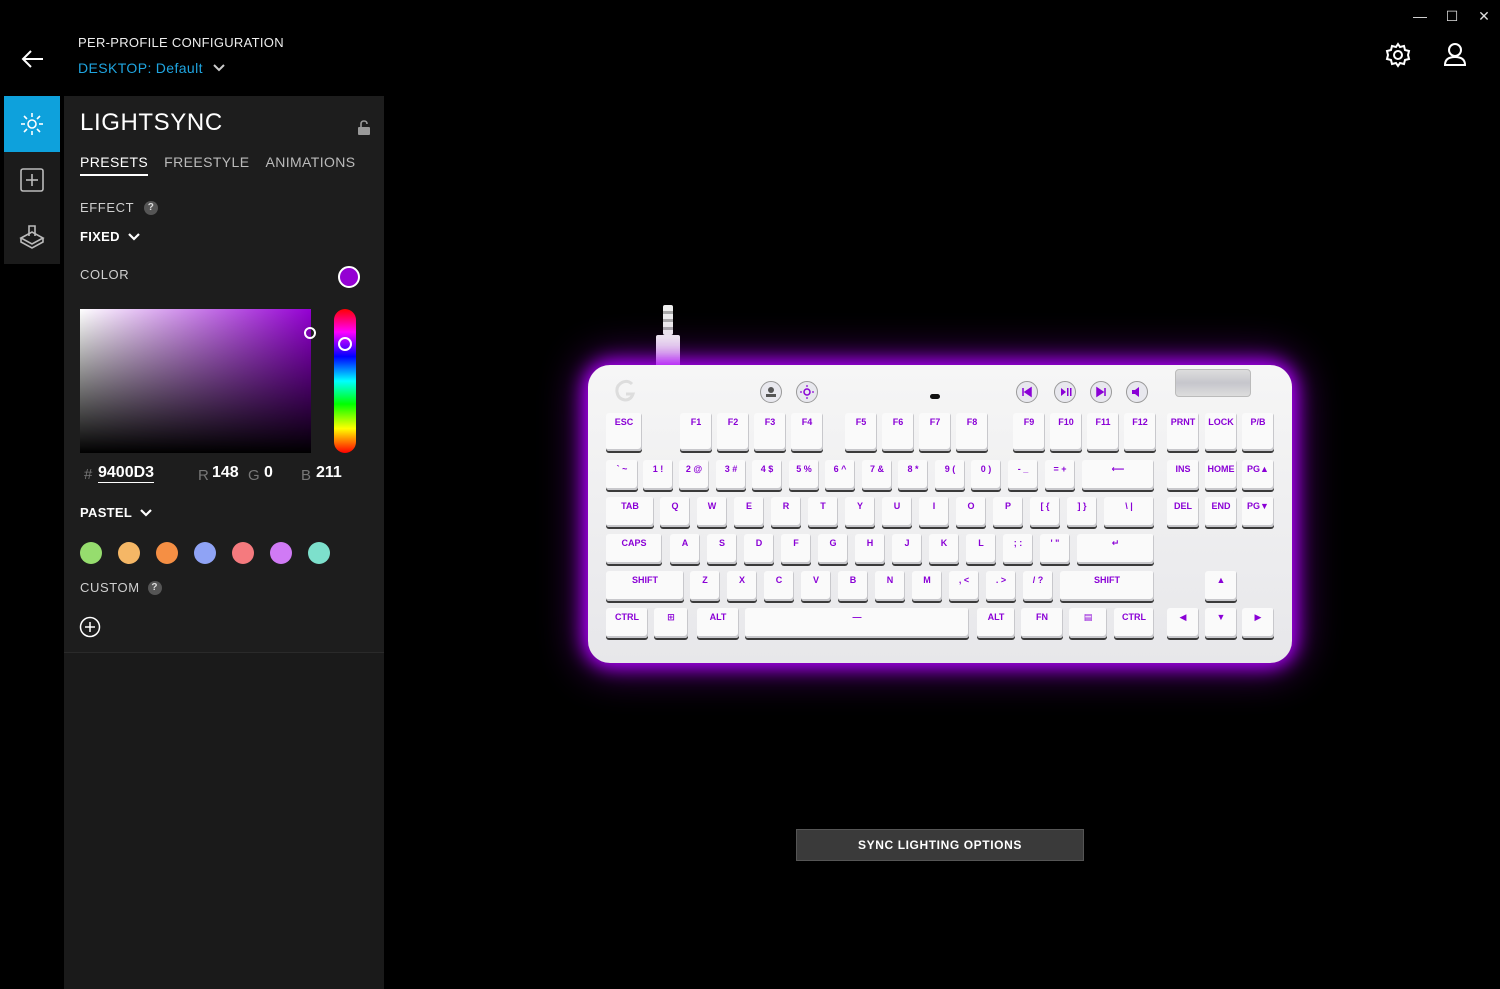 This screenshot has width=1500, height=989. Describe the element at coordinates (779, 586) in the screenshot. I see `keyboard-key: C` at that location.